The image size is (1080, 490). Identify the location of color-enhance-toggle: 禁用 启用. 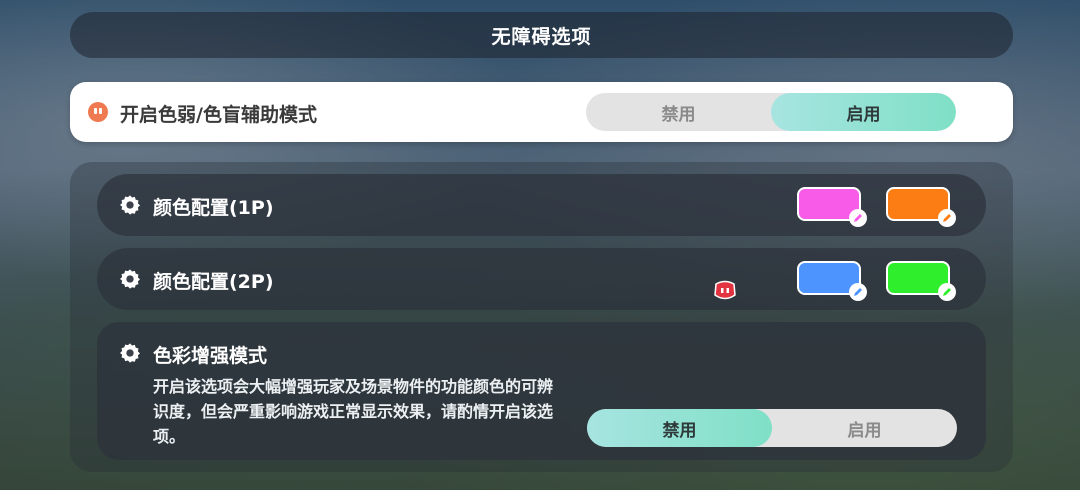
(772, 428).